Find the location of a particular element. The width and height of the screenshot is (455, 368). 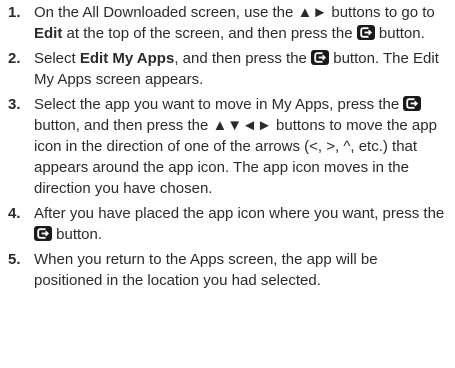

step-number: 3. is located at coordinates (14, 104).